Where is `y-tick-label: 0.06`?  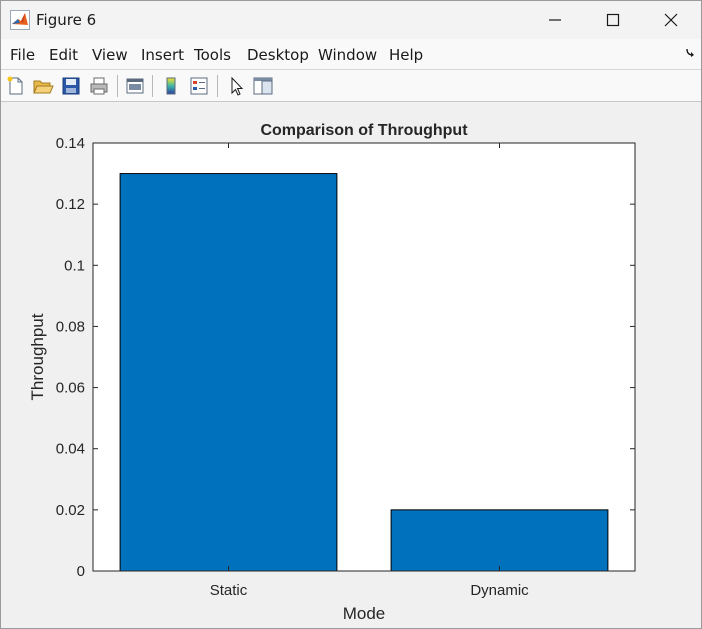 y-tick-label: 0.06 is located at coordinates (70, 388).